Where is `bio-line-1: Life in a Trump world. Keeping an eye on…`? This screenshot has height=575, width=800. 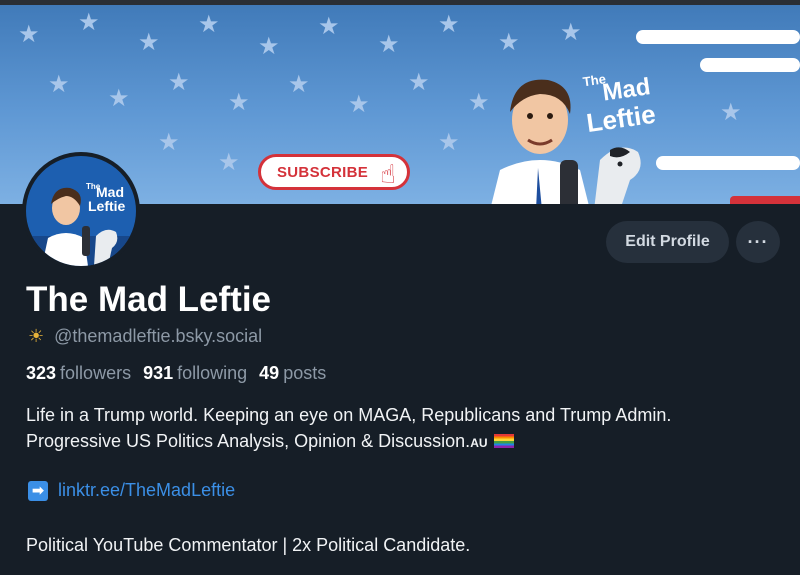 bio-line-1: Life in a Trump world. Keeping an eye on… is located at coordinates (349, 415).